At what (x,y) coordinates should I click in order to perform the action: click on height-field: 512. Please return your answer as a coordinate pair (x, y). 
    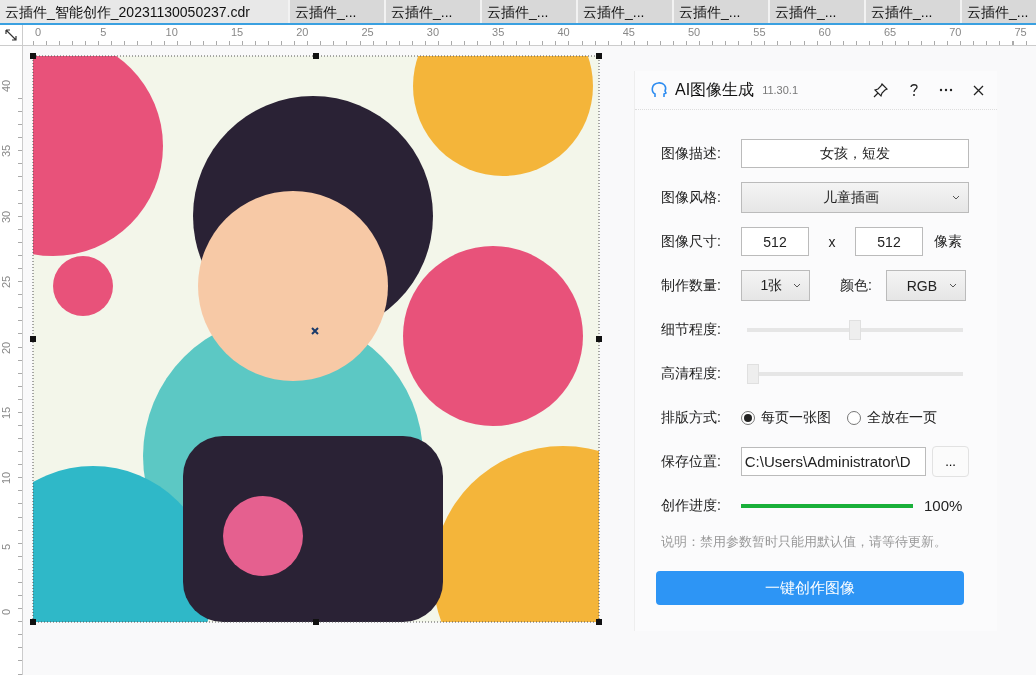
    Looking at the image, I should click on (889, 241).